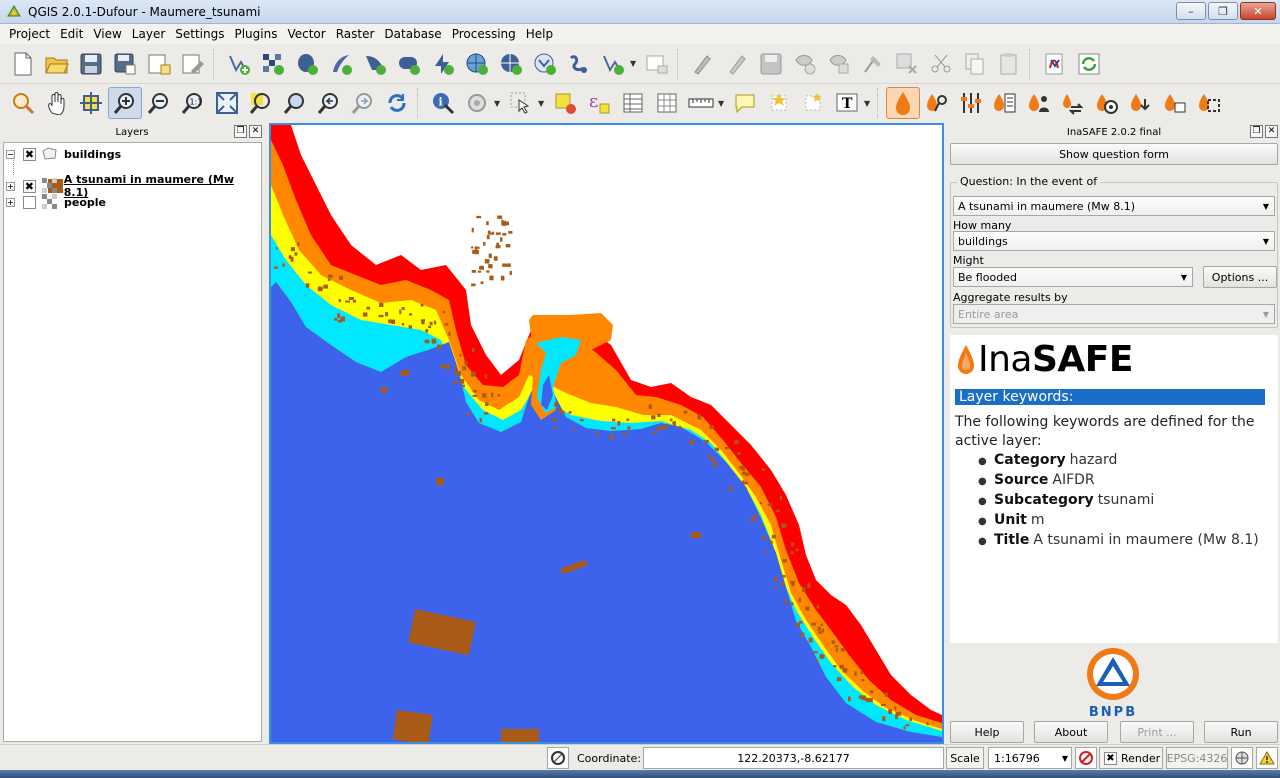 The width and height of the screenshot is (1280, 778). Describe the element at coordinates (1114, 206) in the screenshot. I see `hazard-select: A tsunami in maumere (Mw 8.1) ▼` at that location.